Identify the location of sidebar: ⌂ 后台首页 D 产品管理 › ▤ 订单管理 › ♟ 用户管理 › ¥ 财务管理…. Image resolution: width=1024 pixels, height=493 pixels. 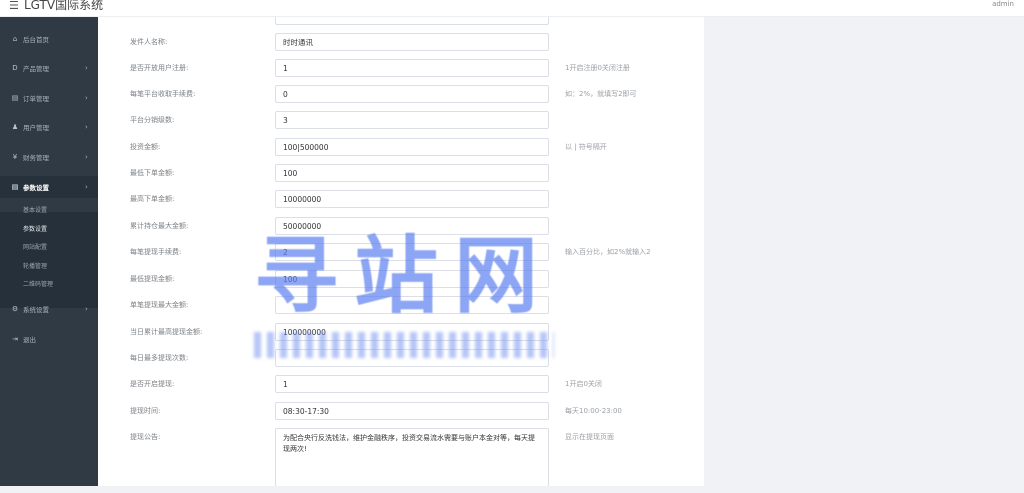
(49, 251).